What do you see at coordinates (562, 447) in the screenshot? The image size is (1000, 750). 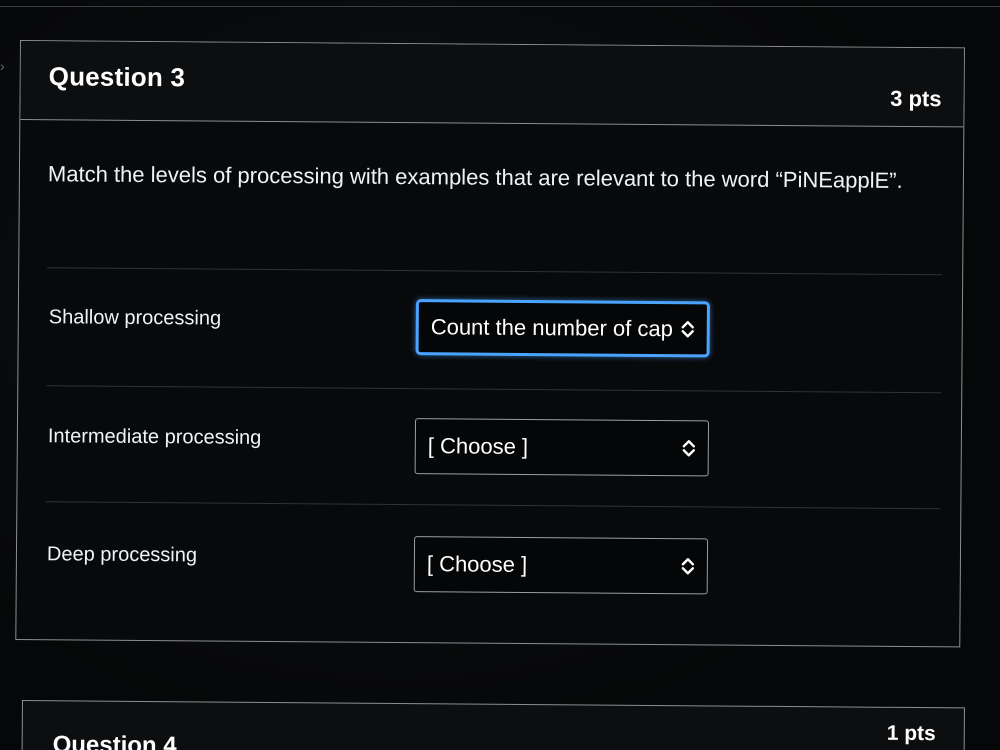 I see `intermediate-processing-select: [ Choose ]` at bounding box center [562, 447].